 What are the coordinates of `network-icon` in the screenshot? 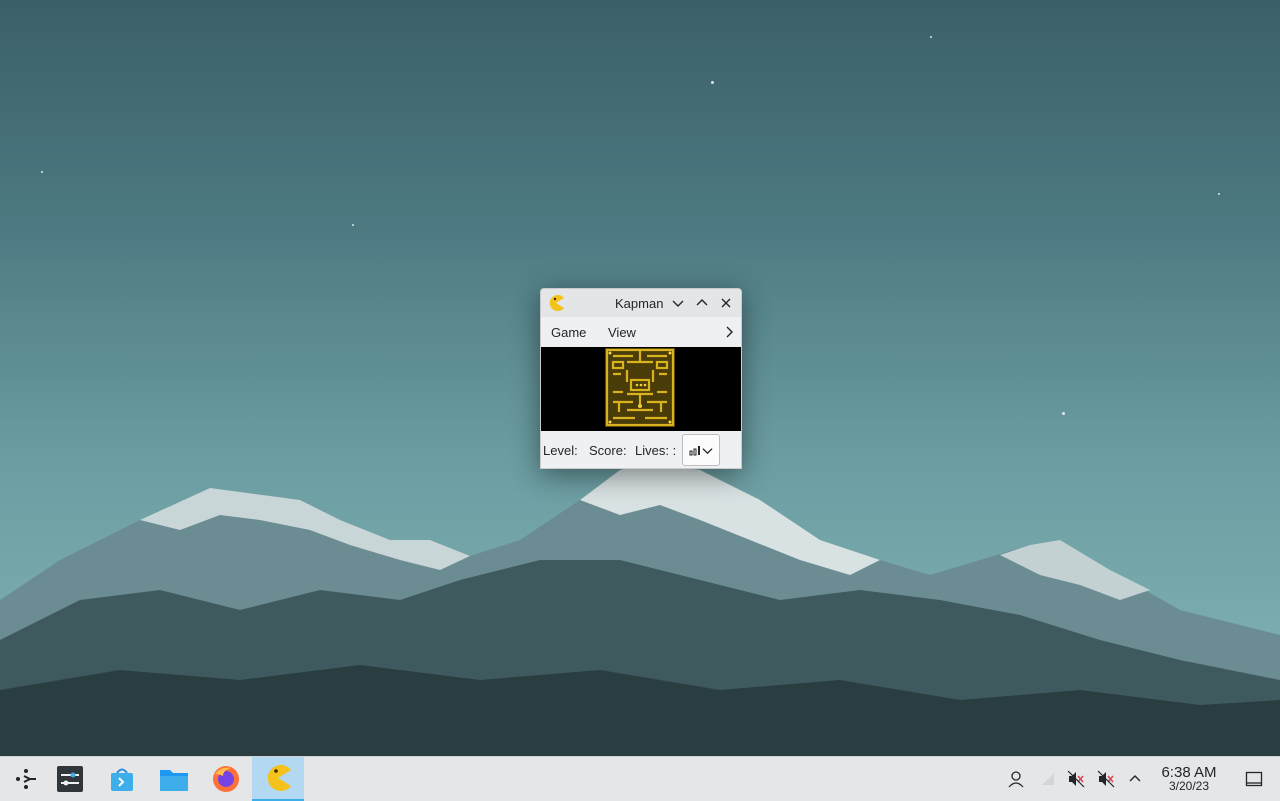 It's located at (1048, 779).